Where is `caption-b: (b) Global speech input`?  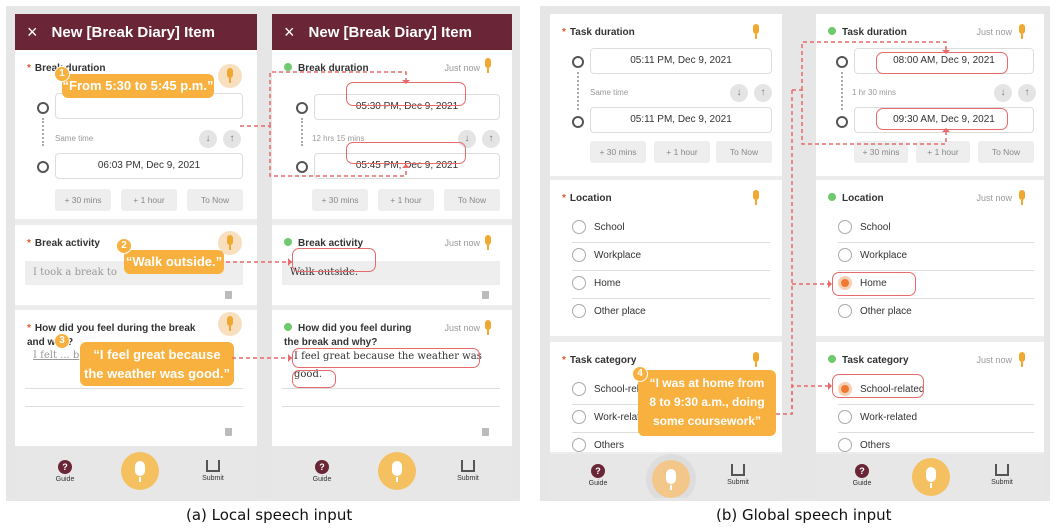 caption-b: (b) Global speech input is located at coordinates (804, 515).